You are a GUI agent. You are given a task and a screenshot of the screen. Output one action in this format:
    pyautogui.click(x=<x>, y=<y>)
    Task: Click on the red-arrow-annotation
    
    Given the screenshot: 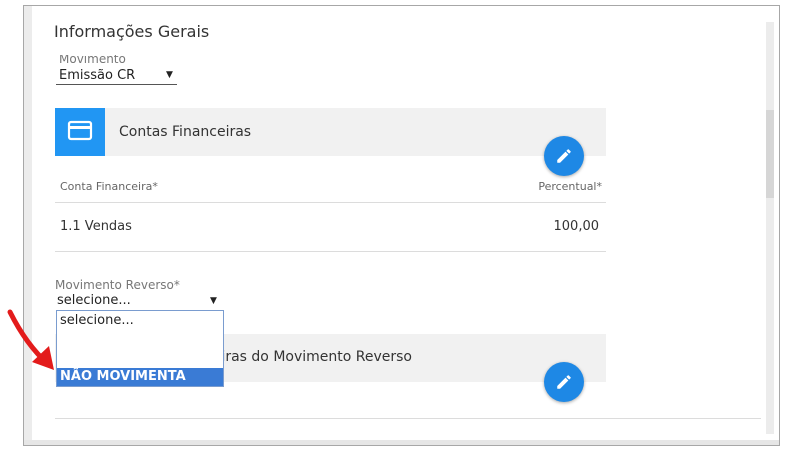 What is the action you would take?
    pyautogui.click(x=30, y=339)
    